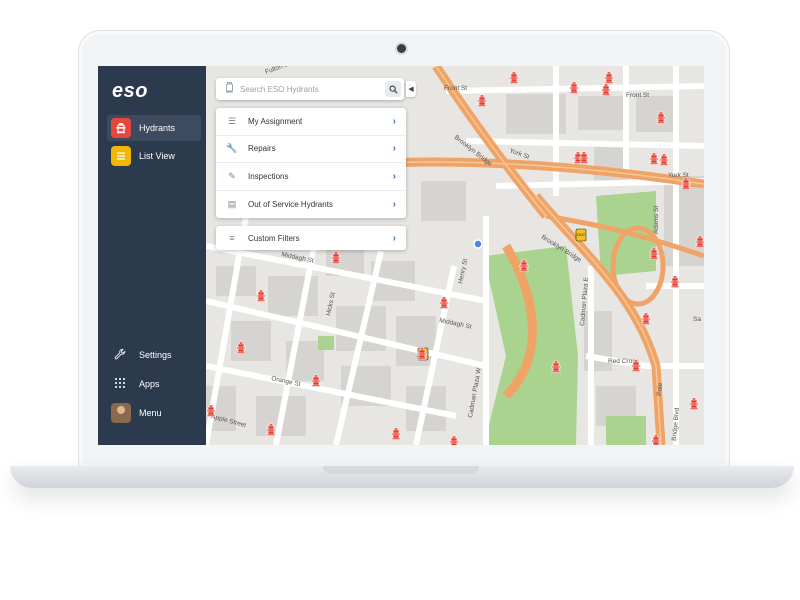 Image resolution: width=800 pixels, height=600 pixels. I want to click on wrench-icon, so click(120, 355).